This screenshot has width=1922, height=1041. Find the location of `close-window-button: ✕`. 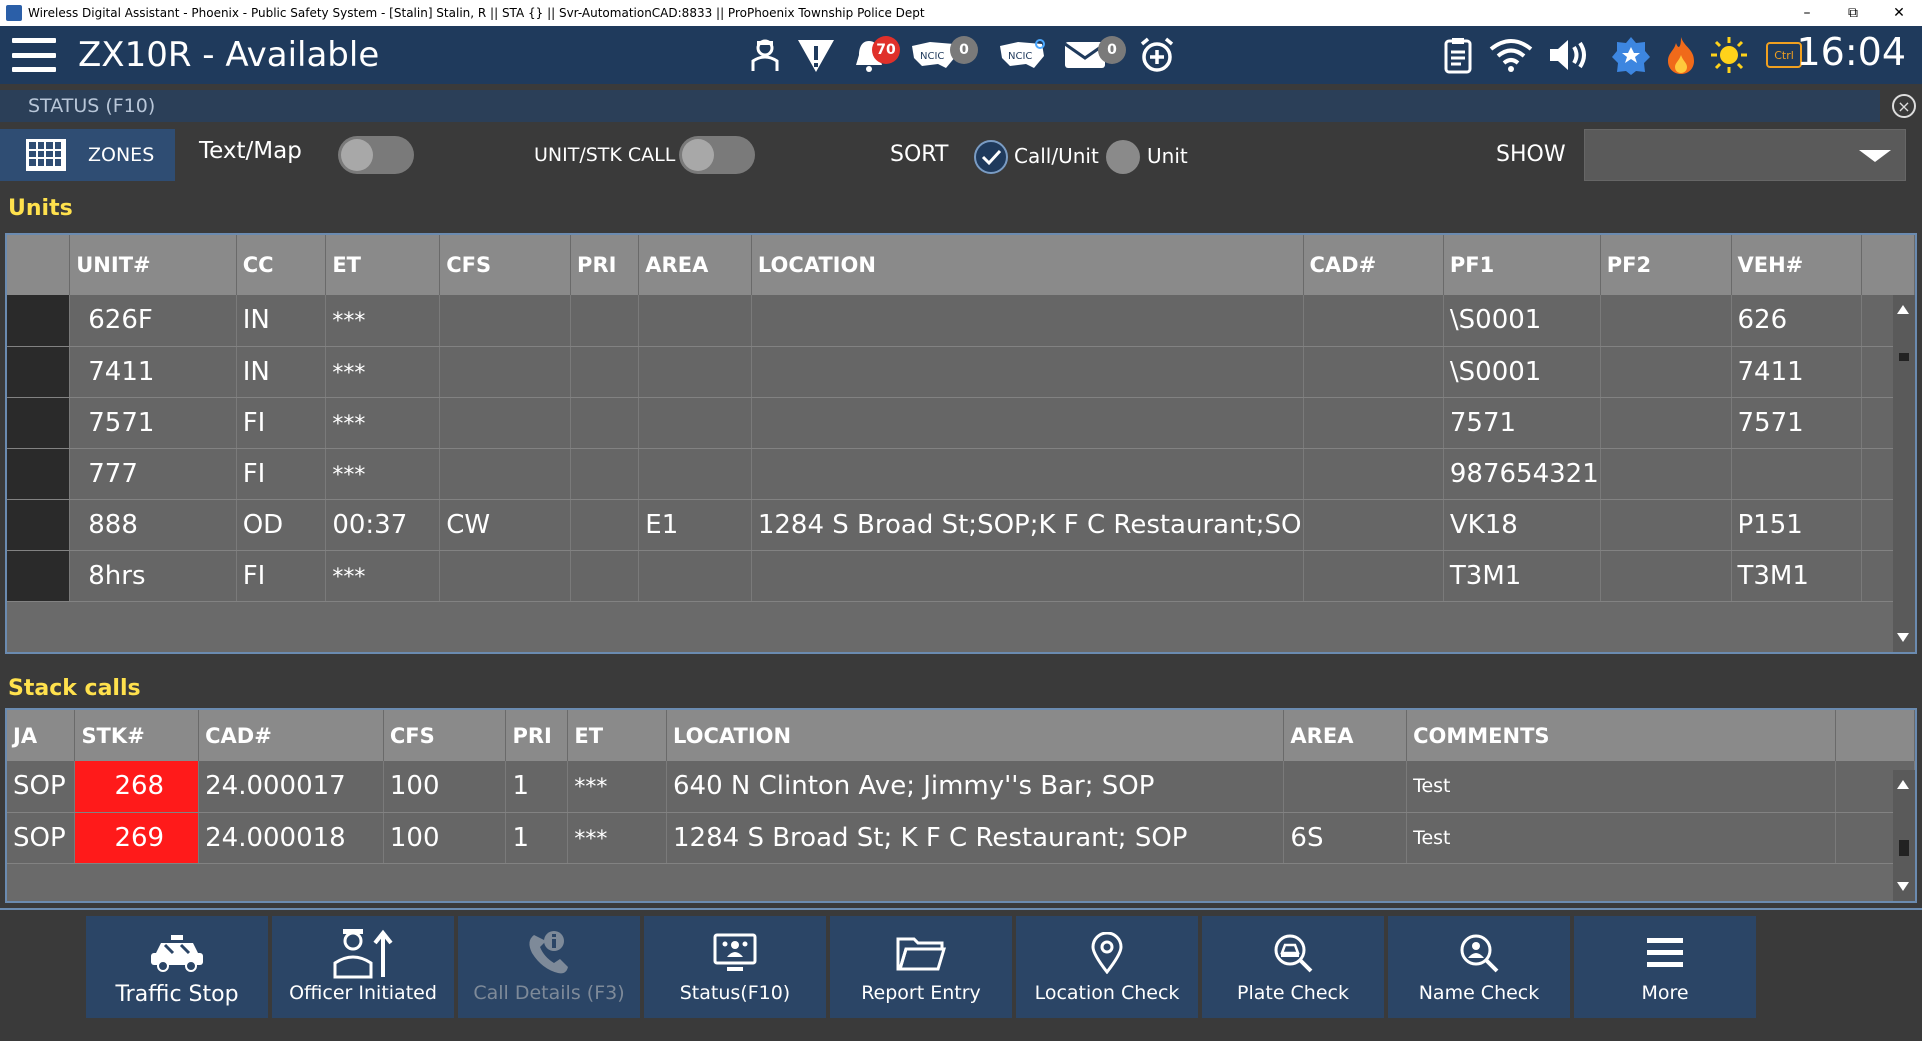

close-window-button: ✕ is located at coordinates (1899, 13).